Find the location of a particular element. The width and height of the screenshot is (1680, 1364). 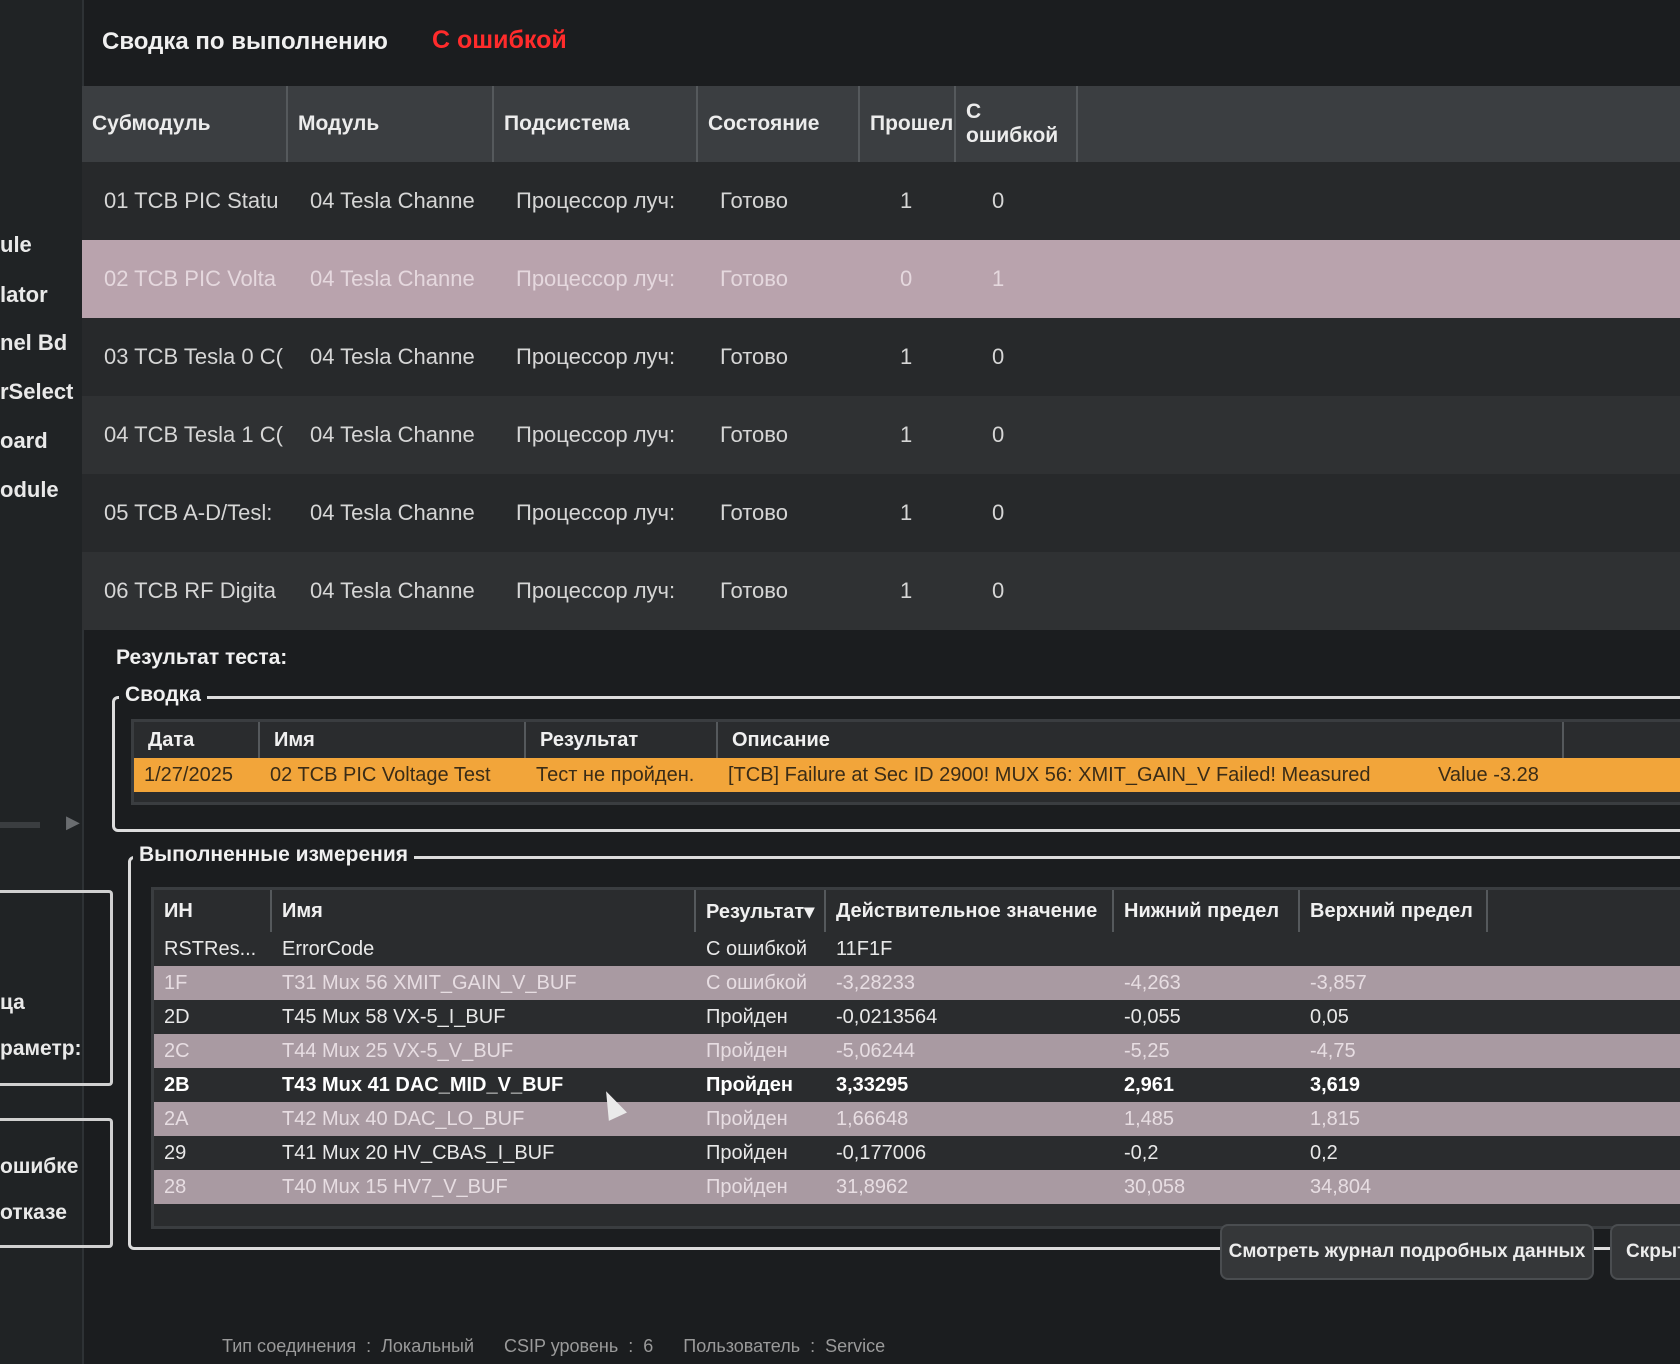

col-state: Состояние is located at coordinates (779, 124).